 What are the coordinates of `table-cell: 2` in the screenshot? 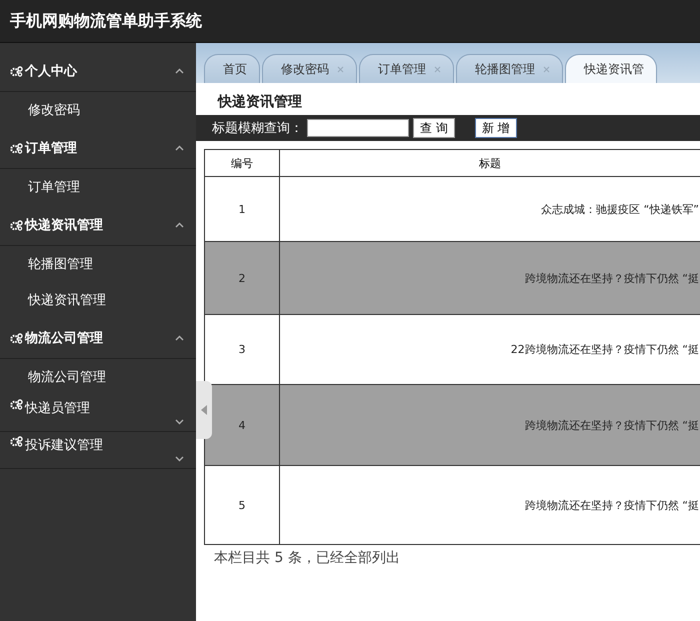 It's located at (242, 278).